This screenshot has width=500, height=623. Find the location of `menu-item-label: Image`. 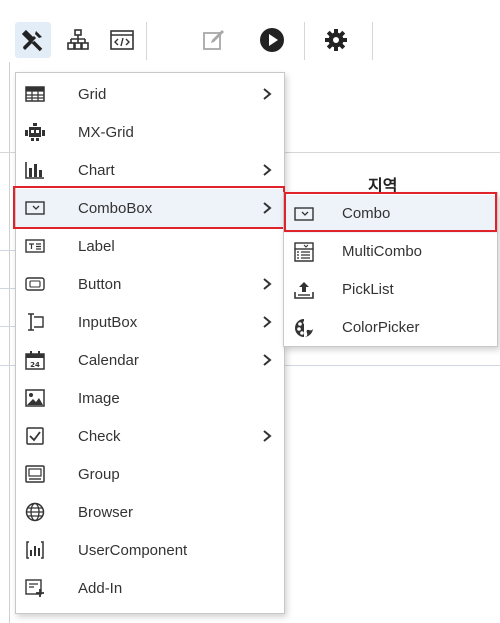

menu-item-label: Image is located at coordinates (99, 398).